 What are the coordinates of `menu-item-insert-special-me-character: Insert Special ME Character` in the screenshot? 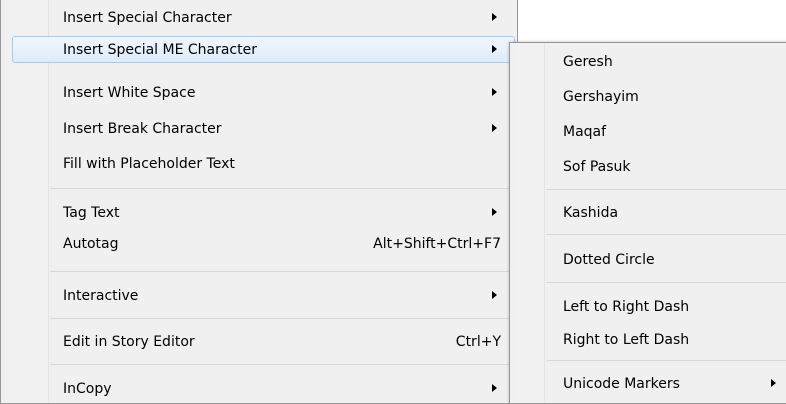 It's located at (263, 49).